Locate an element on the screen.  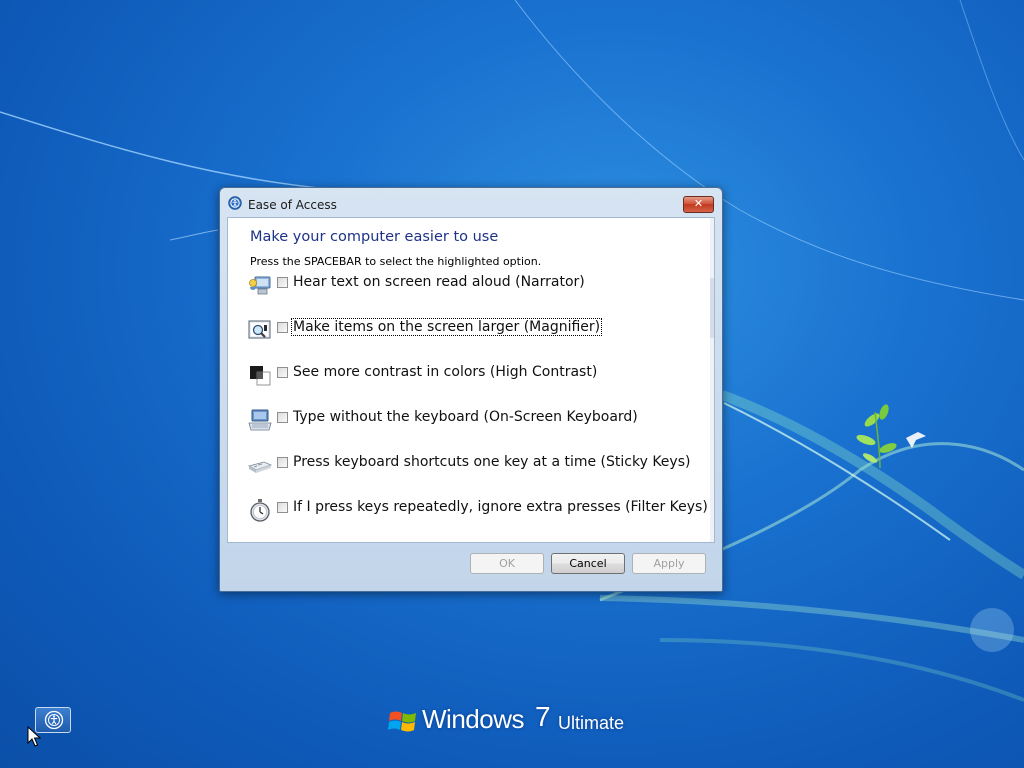
filter-keys-icon is located at coordinates (260, 510).